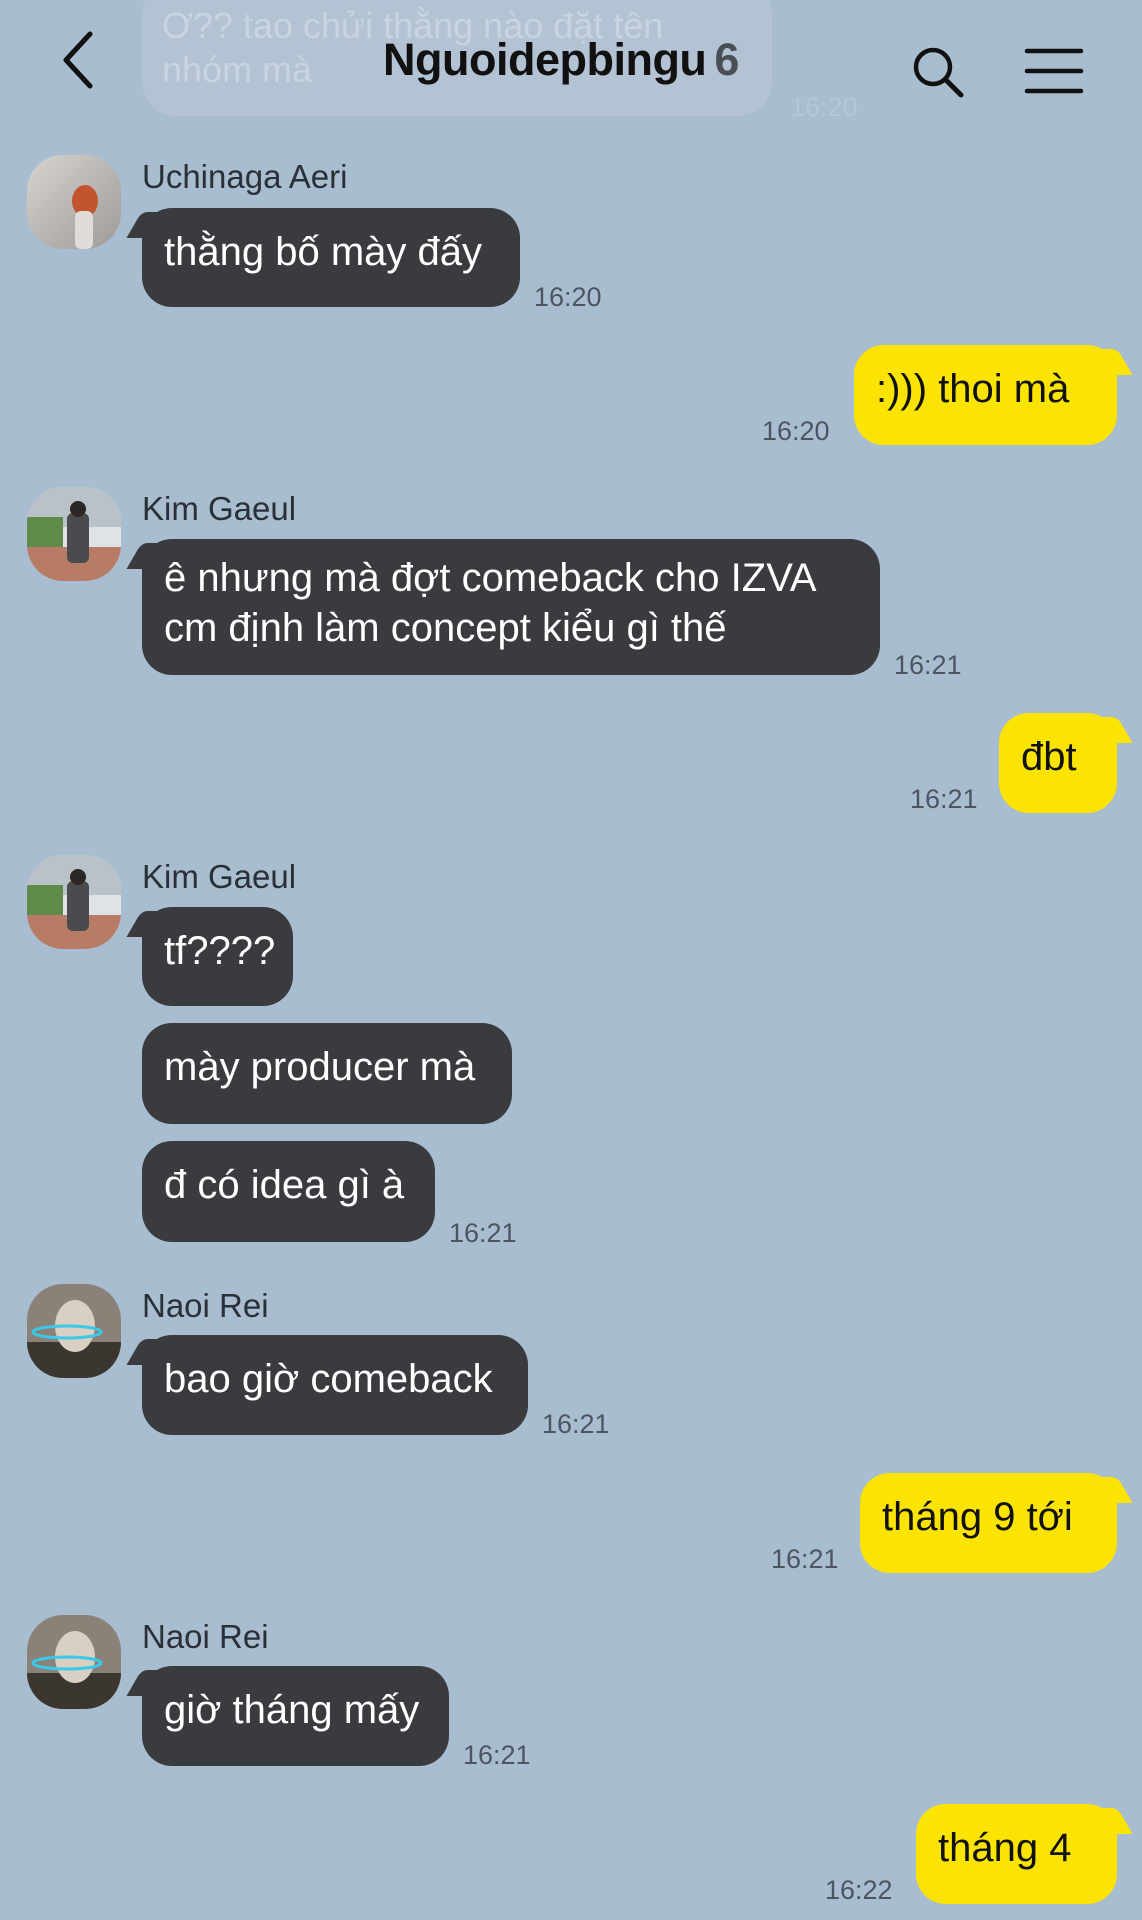 The height and width of the screenshot is (1920, 1142). I want to click on message-time: 16:22, so click(859, 1890).